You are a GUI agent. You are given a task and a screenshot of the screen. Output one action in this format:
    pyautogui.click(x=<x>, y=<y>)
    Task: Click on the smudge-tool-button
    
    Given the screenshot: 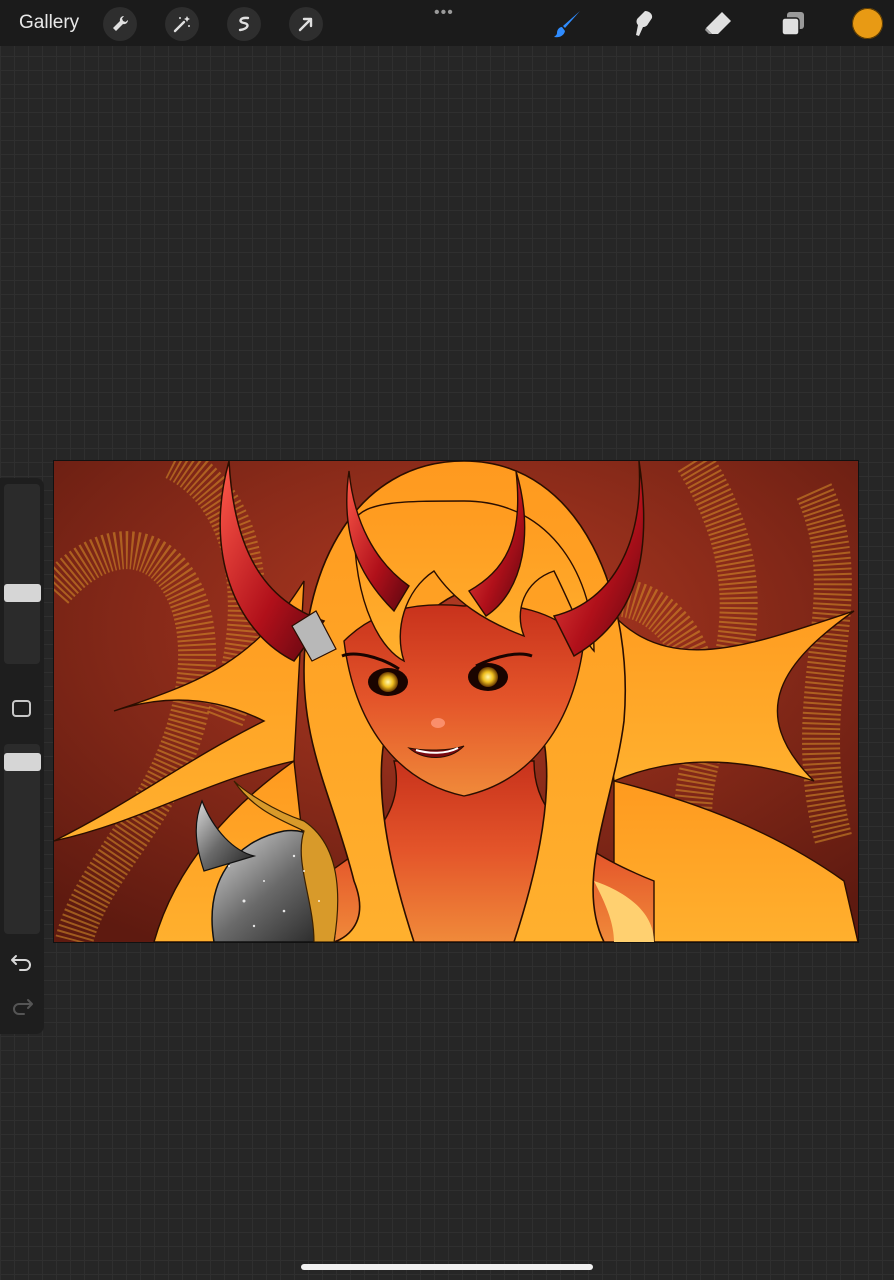 What is the action you would take?
    pyautogui.click(x=643, y=24)
    